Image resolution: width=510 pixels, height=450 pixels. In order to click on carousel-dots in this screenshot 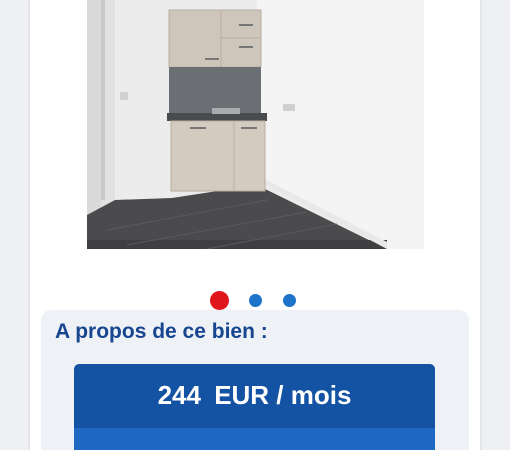, I will do `click(255, 301)`.